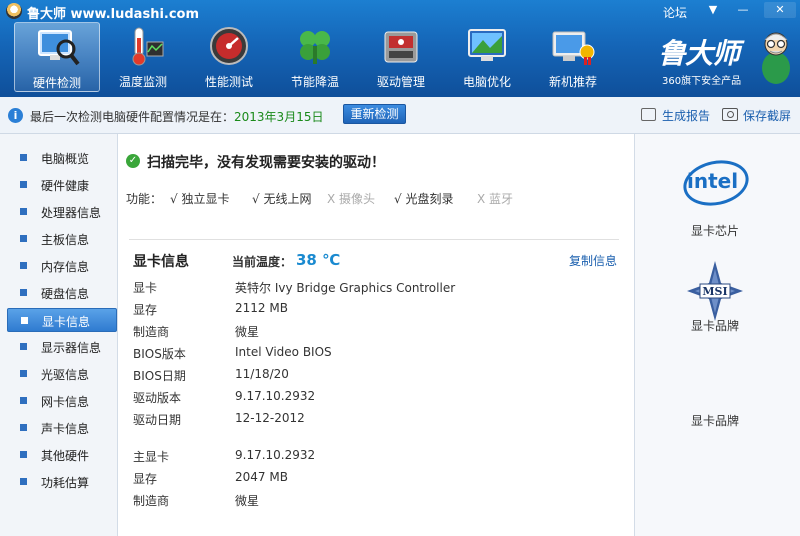  I want to click on sidebar-item: 网卡信息, so click(62, 401).